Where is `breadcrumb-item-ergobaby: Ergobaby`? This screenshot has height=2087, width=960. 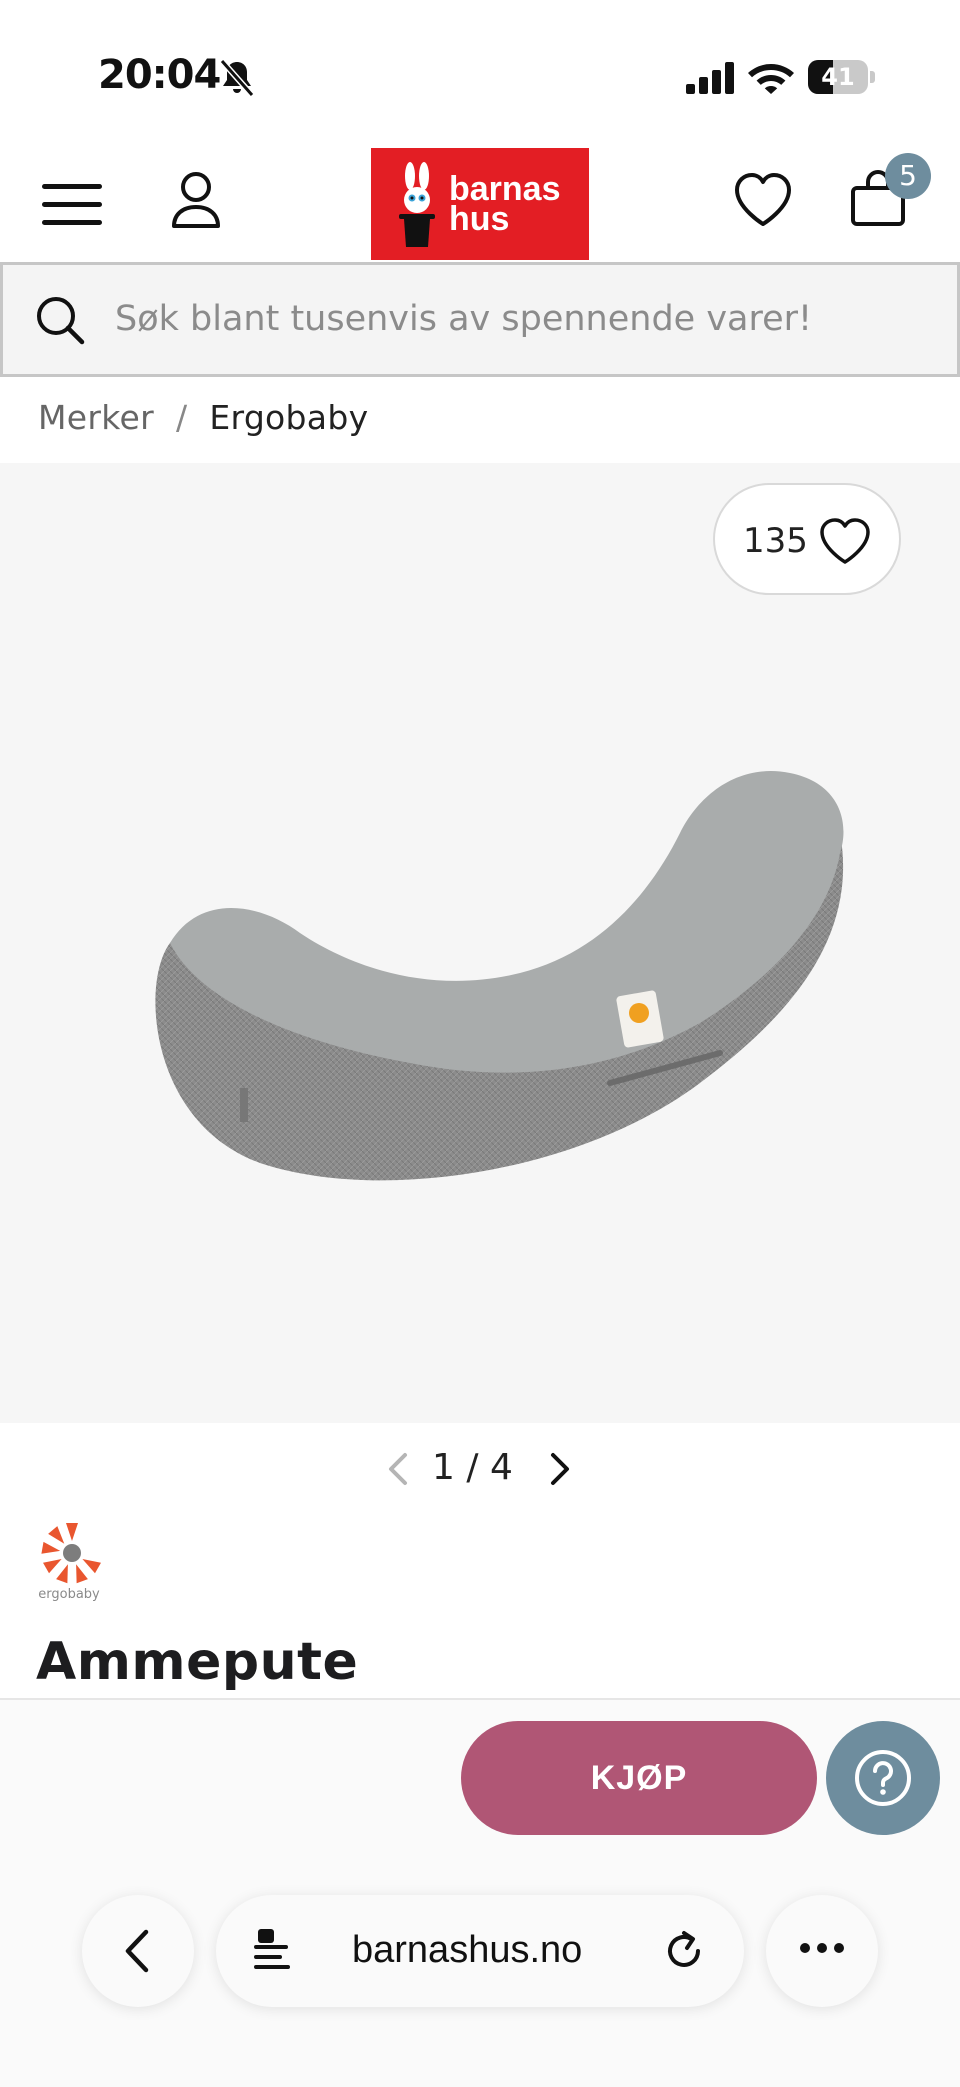 breadcrumb-item-ergobaby: Ergobaby is located at coordinates (288, 417).